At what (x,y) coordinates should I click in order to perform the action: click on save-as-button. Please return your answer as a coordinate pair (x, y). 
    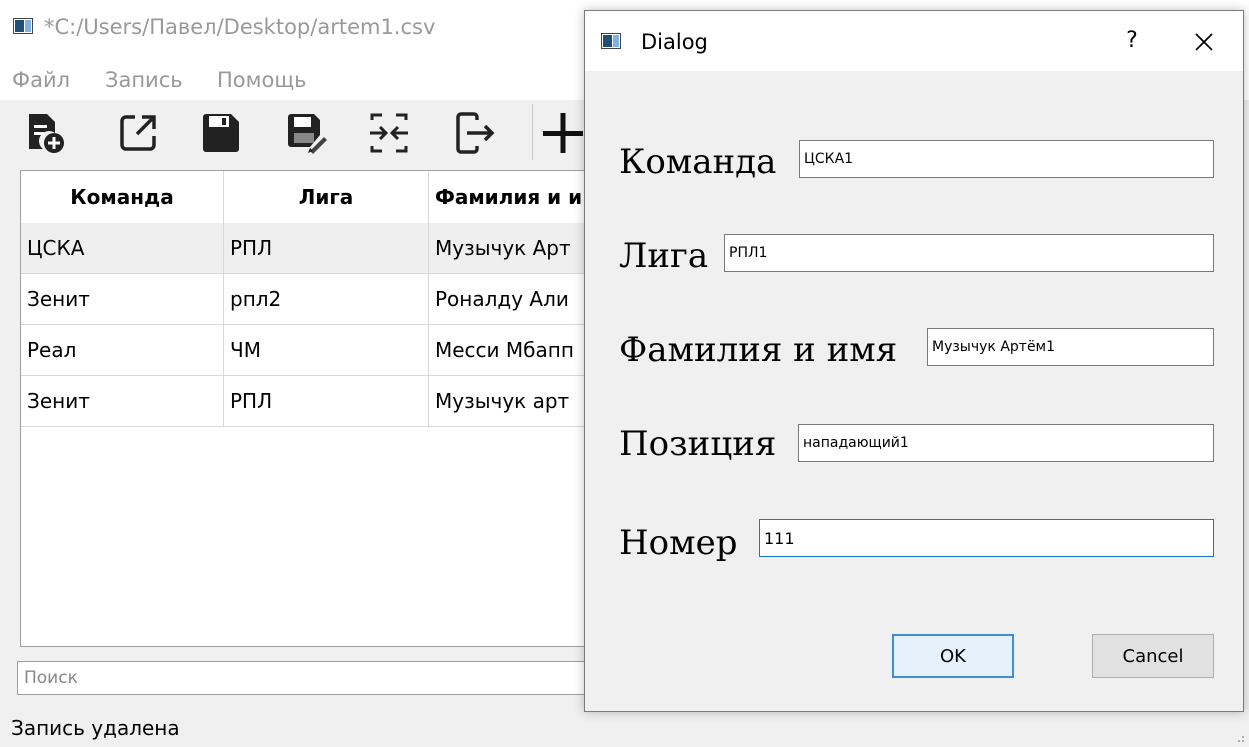
    Looking at the image, I should click on (306, 133).